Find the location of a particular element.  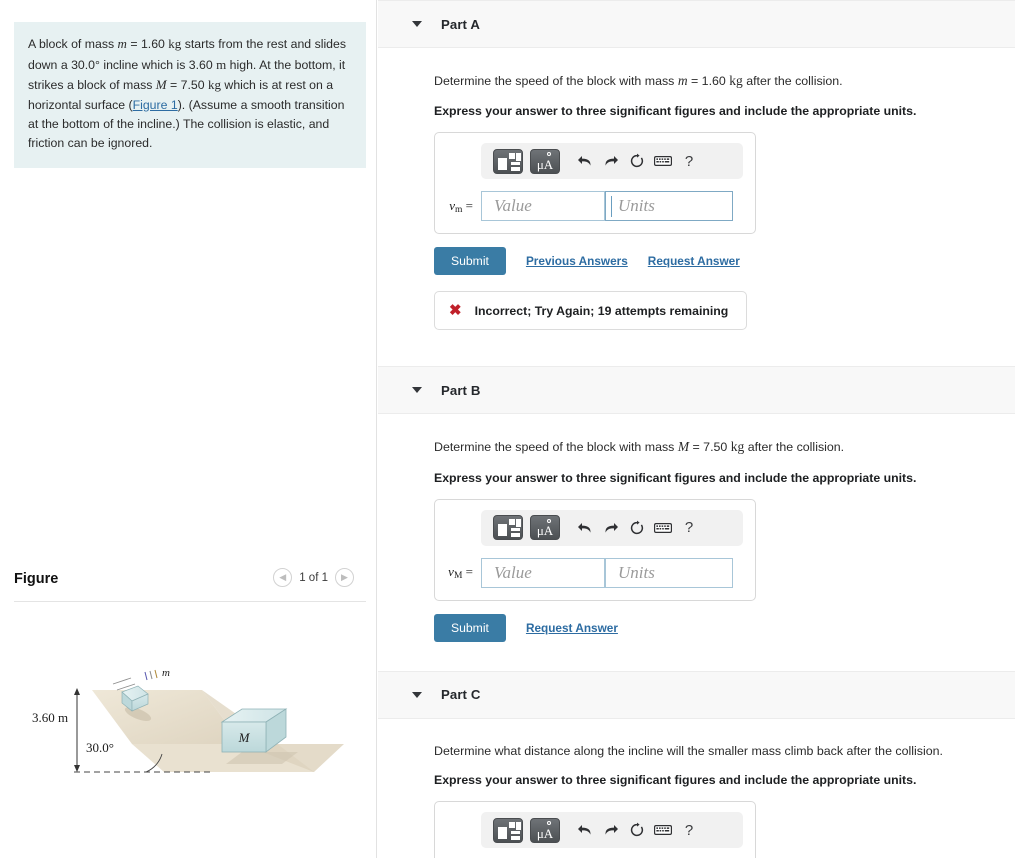

part-a-input-row: vm = Value Units is located at coordinates (595, 206).